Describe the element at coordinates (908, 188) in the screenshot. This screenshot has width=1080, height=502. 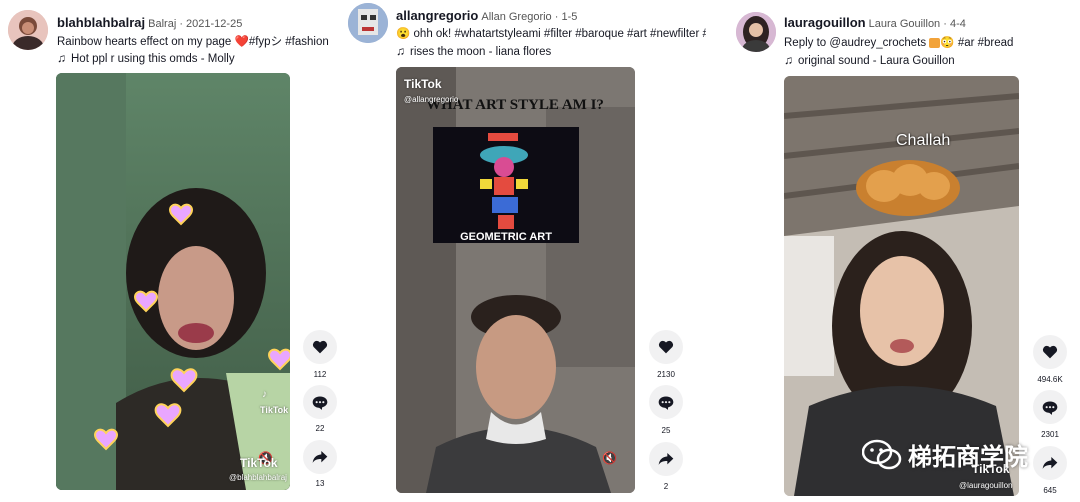
I see `bread-overlay` at that location.